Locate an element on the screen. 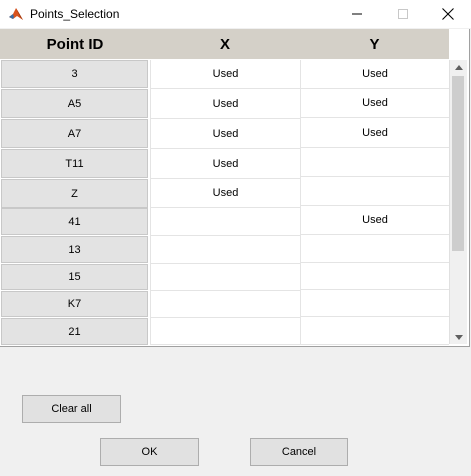 This screenshot has width=471, height=476. row-header: T11 is located at coordinates (74, 163).